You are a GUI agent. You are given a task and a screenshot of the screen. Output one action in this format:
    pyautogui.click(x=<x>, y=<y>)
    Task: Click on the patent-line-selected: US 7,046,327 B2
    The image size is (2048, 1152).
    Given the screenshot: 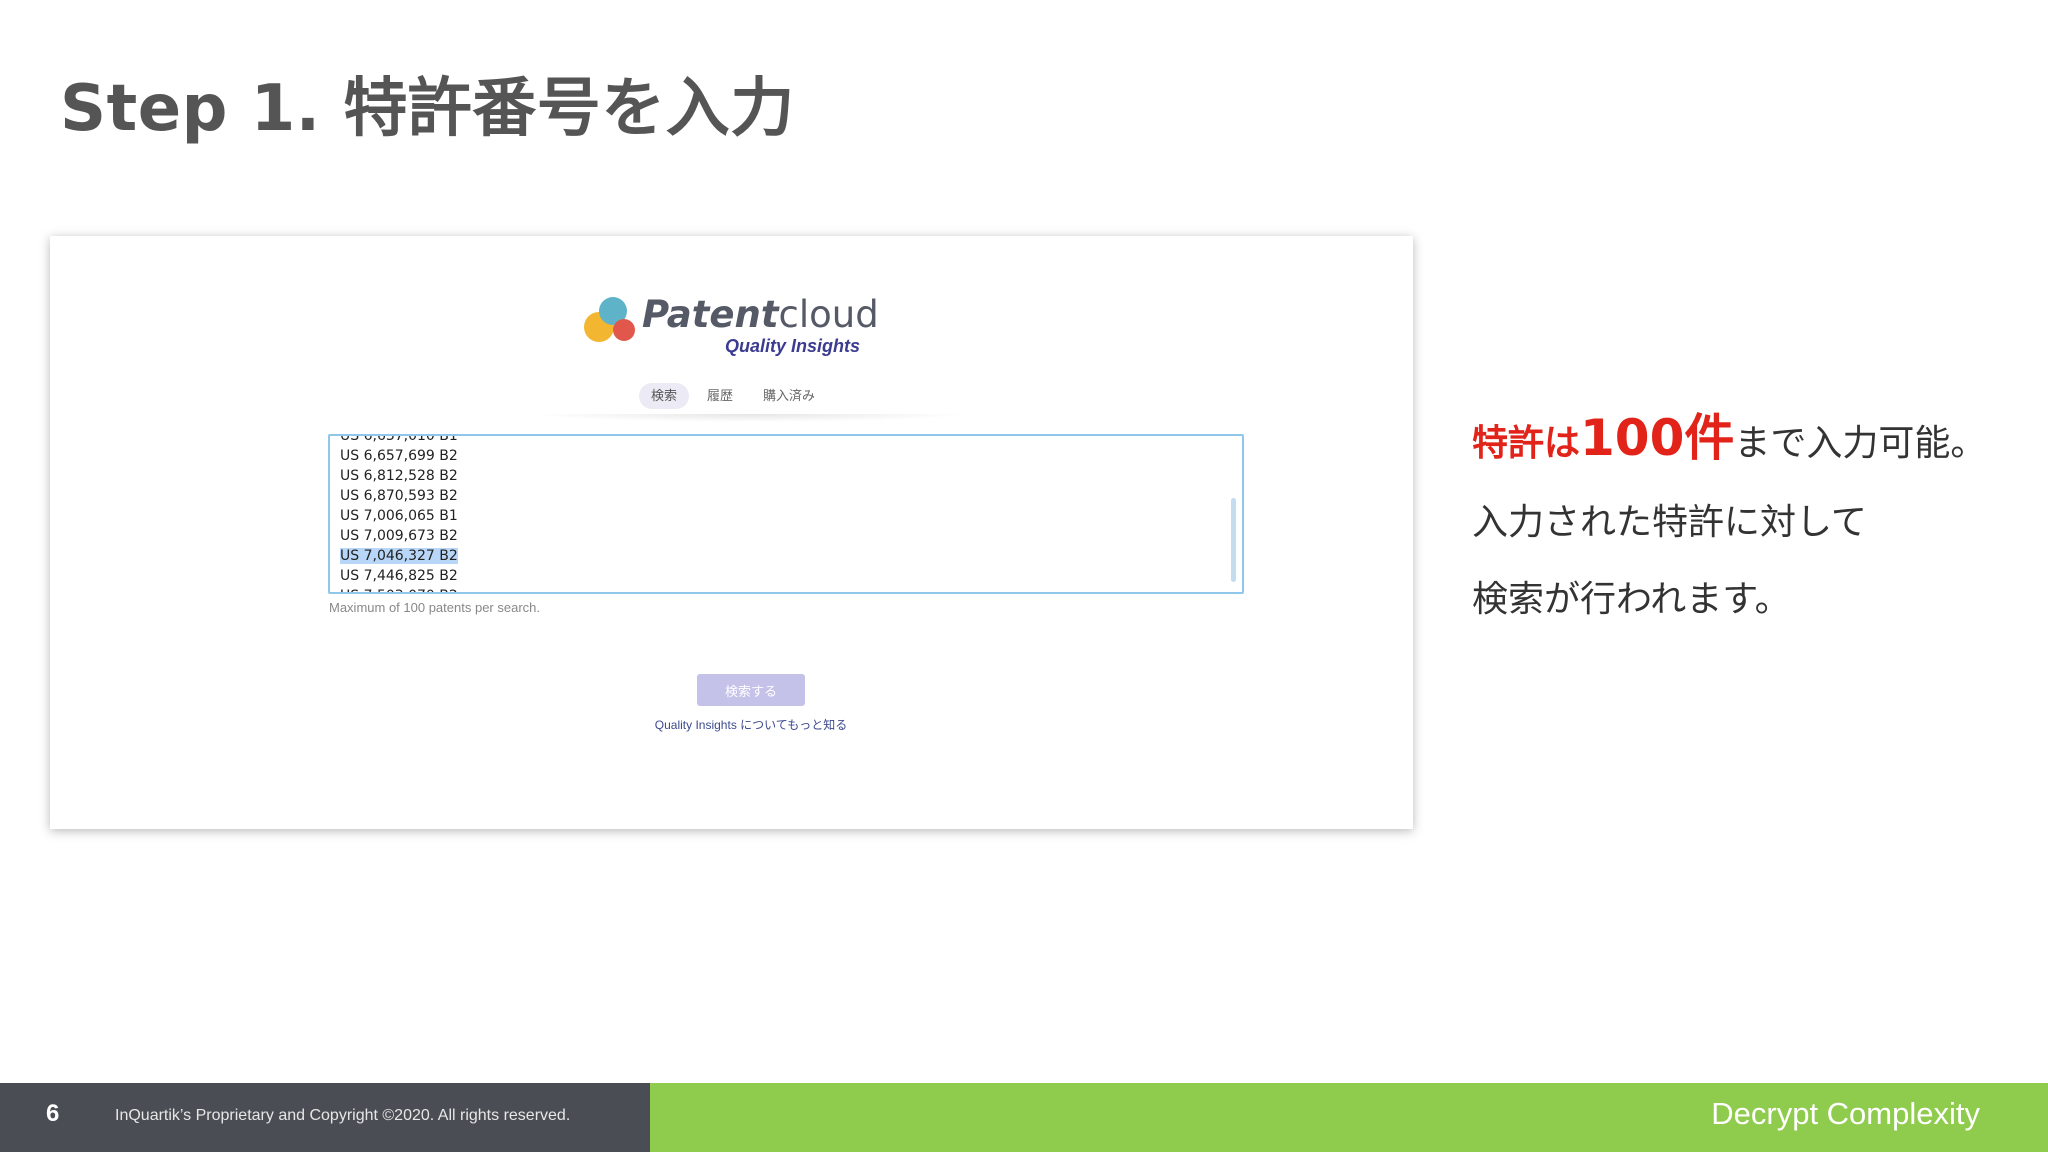 What is the action you would take?
    pyautogui.click(x=399, y=556)
    